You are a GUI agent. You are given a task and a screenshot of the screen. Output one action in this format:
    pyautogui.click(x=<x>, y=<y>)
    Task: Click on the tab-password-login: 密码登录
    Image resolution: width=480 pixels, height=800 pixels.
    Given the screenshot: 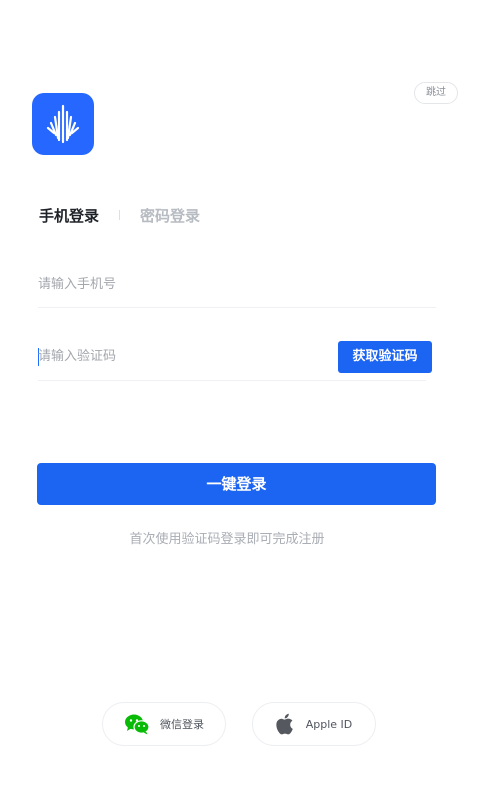 What is the action you would take?
    pyautogui.click(x=170, y=215)
    